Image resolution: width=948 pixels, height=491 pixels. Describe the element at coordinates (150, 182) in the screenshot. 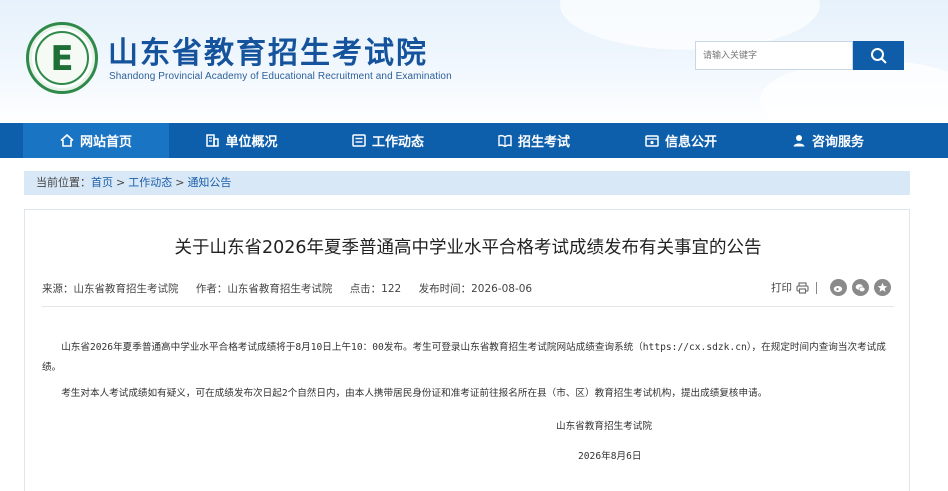

I see `breadcrumb-news-link: 工作动态` at that location.